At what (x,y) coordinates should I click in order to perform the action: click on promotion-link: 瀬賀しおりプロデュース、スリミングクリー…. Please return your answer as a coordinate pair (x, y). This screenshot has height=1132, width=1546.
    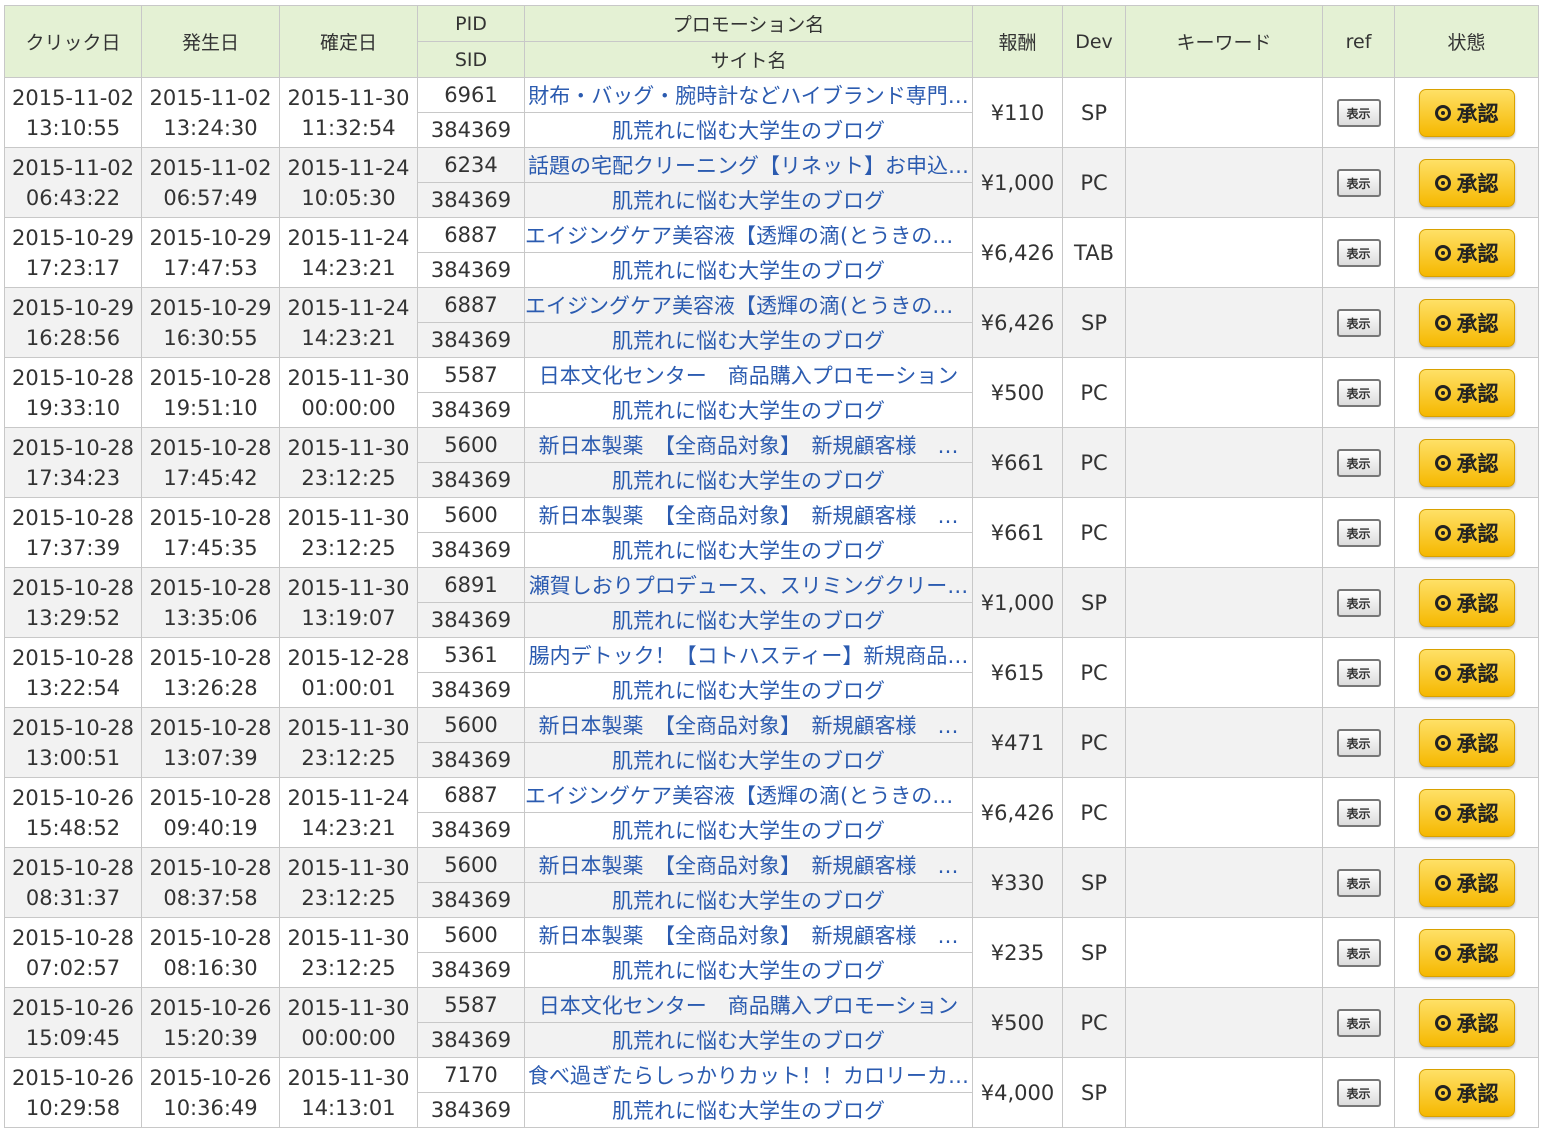
    Looking at the image, I should click on (749, 585).